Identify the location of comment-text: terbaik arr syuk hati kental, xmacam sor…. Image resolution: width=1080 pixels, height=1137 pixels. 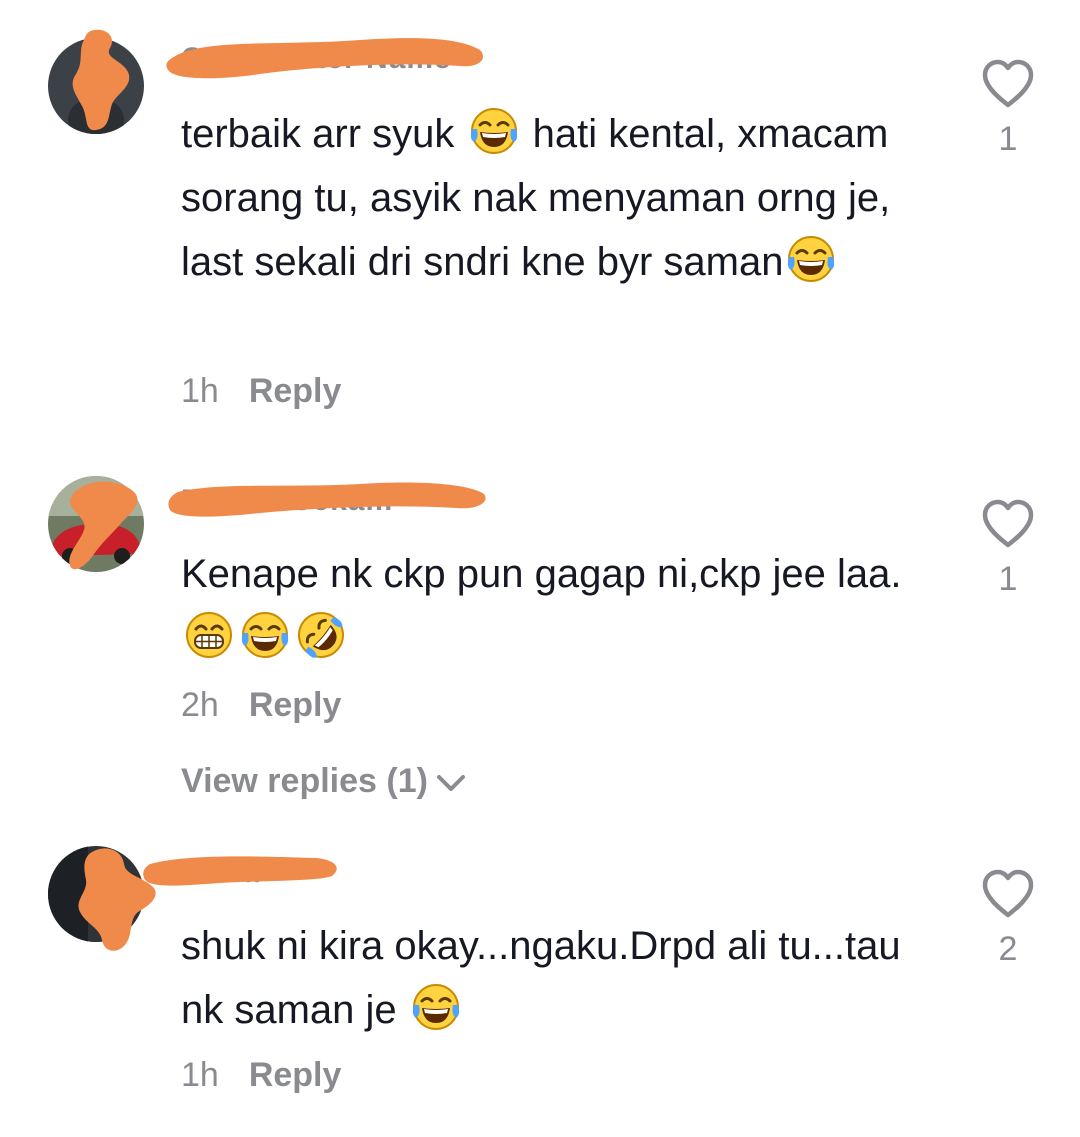
(561, 198).